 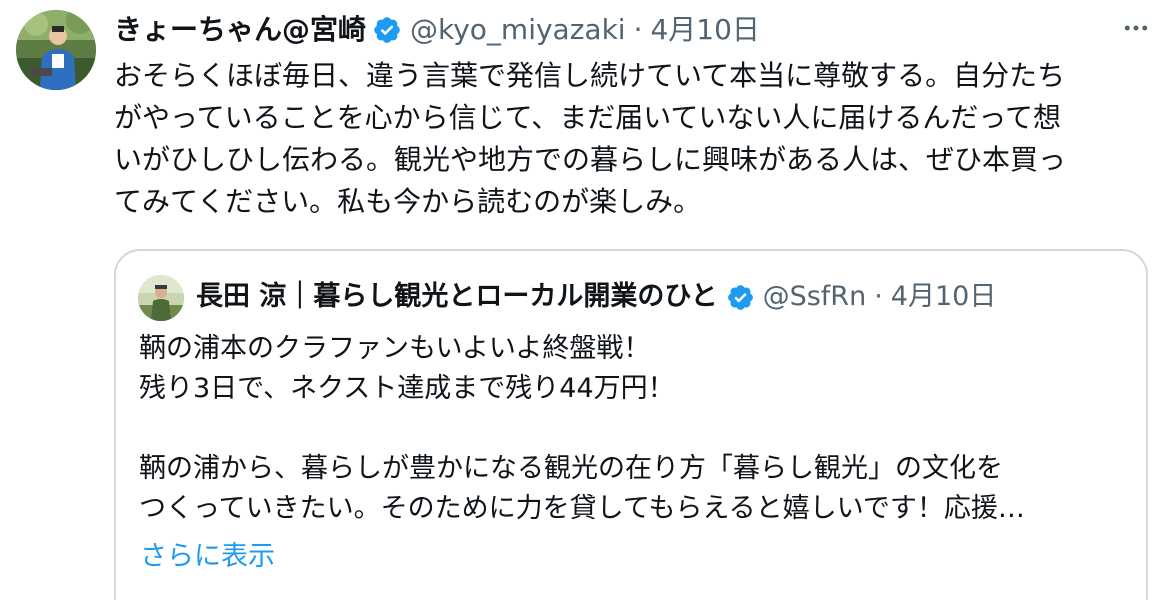 What do you see at coordinates (207, 557) in the screenshot?
I see `show-more-link: さらに表示` at bounding box center [207, 557].